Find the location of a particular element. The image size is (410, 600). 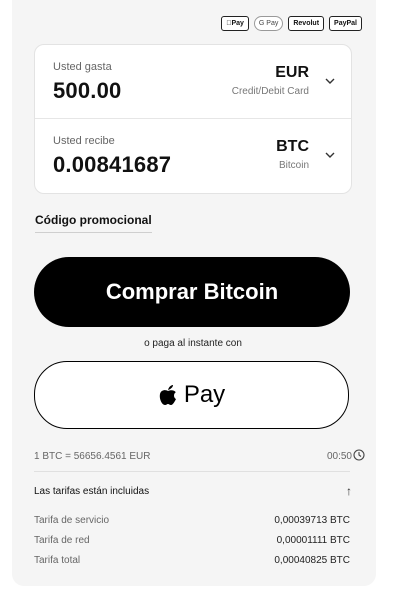

spend-payment-method: Credit/Debit Card is located at coordinates (270, 91).